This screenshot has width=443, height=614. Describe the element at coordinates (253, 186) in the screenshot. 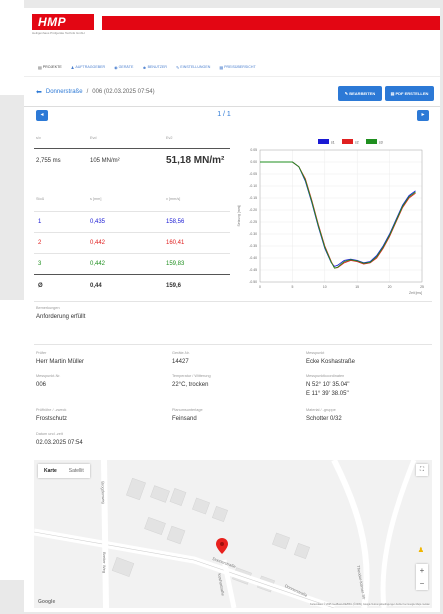

I see `chart-ytick-label: -0.10` at that location.